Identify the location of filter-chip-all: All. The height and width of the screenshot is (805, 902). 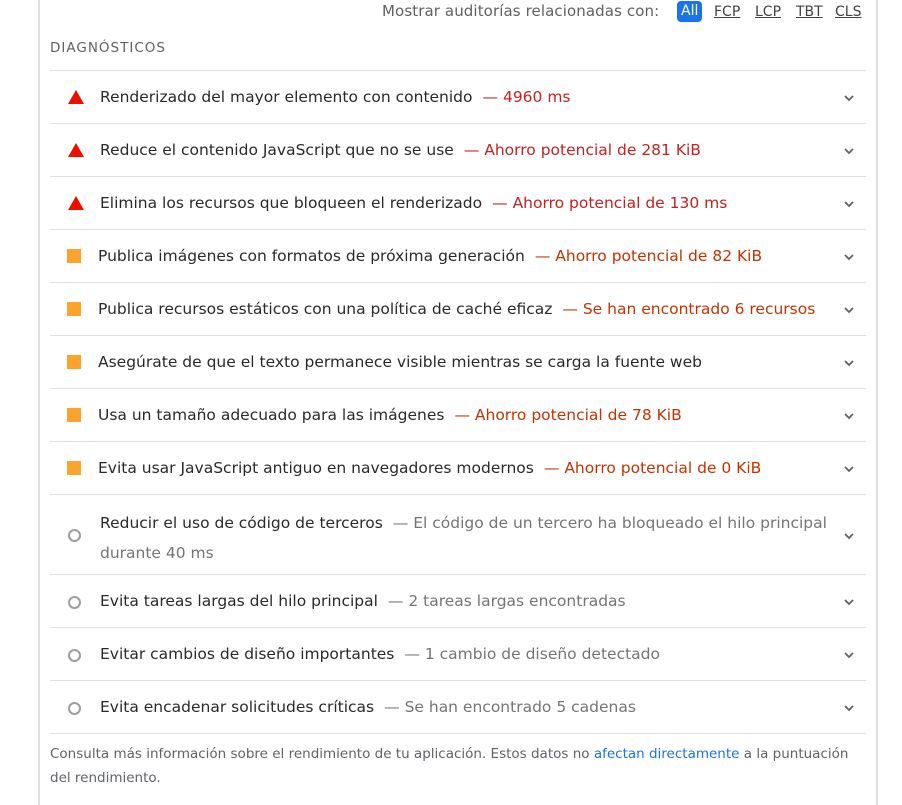
(690, 11).